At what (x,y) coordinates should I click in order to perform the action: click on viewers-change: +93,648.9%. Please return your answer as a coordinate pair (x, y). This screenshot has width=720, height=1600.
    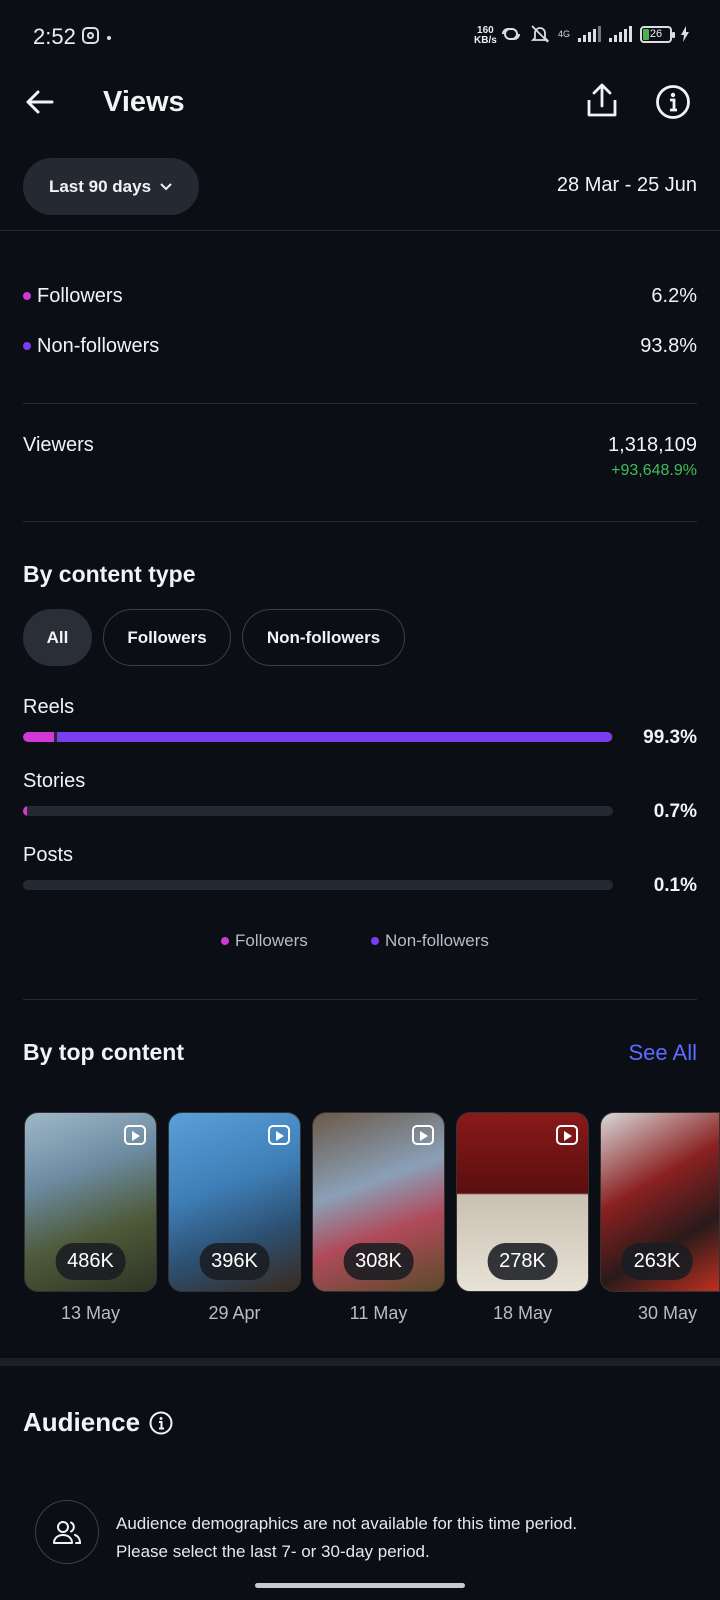
    Looking at the image, I should click on (654, 470).